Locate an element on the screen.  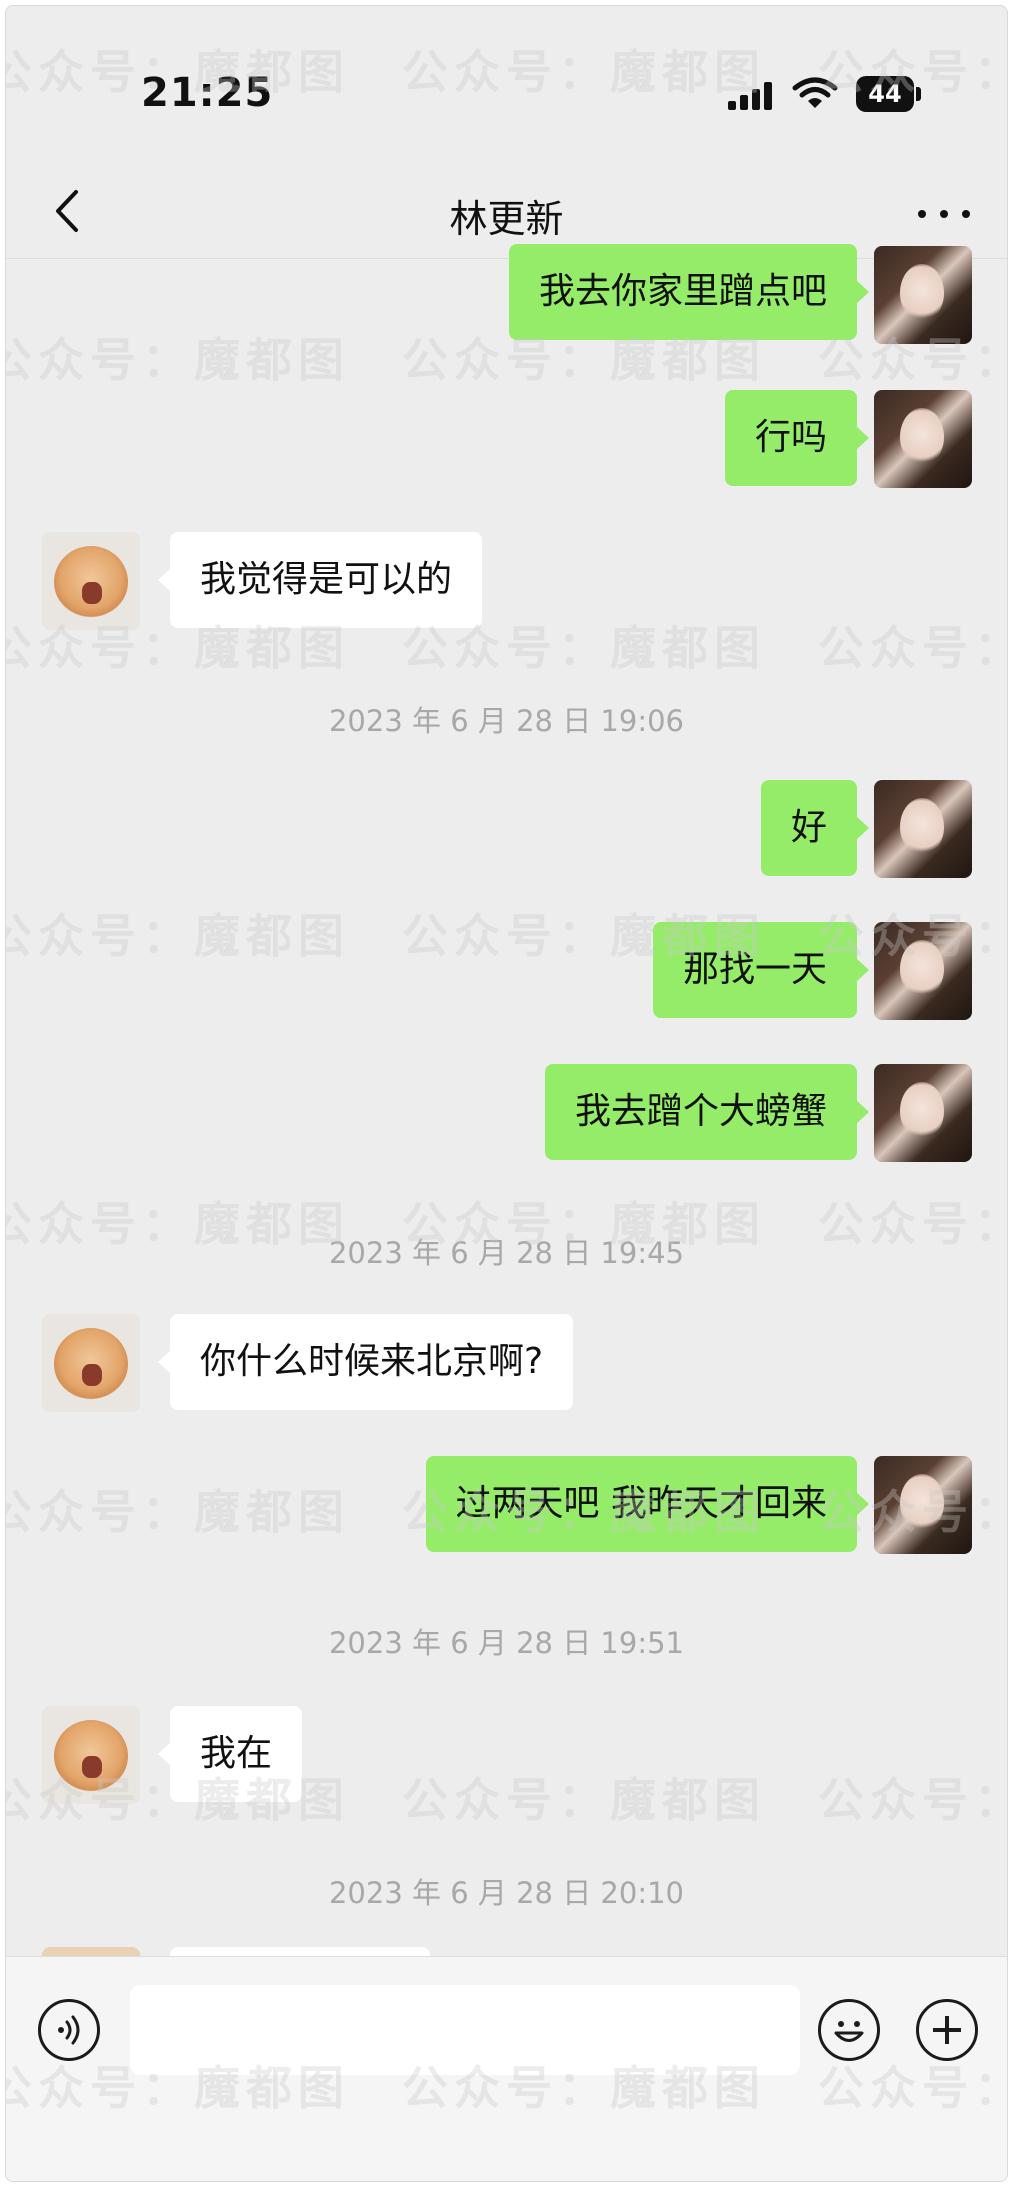
message-bubble-outgoing: 那找一天 is located at coordinates (761, 970).